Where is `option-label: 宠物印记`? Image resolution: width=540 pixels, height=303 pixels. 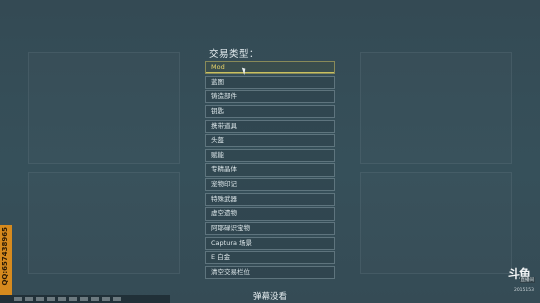 option-label: 宠物印记 is located at coordinates (224, 184).